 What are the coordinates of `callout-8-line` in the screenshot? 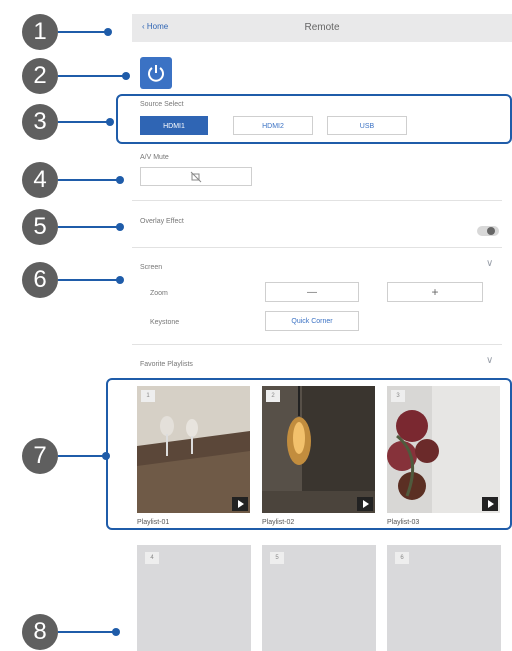 It's located at (89, 632).